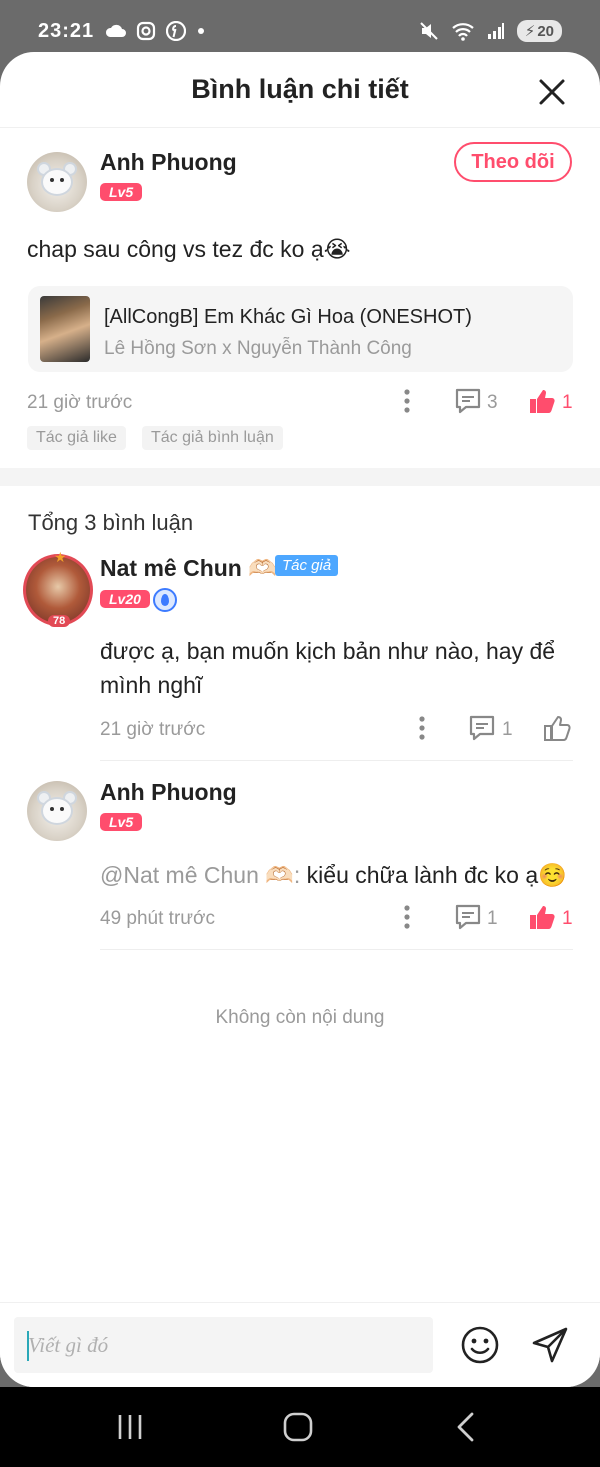 Image resolution: width=600 pixels, height=1467 pixels. Describe the element at coordinates (125, 599) in the screenshot. I see `level-badge: Lv20` at that location.